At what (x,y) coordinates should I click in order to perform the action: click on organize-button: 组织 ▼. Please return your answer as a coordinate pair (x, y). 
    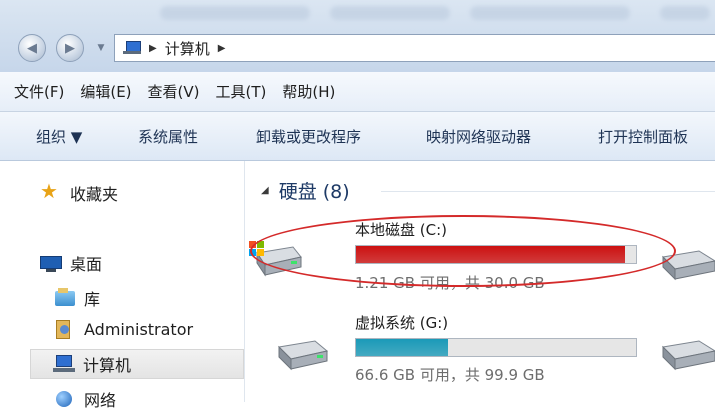
    Looking at the image, I should click on (59, 136).